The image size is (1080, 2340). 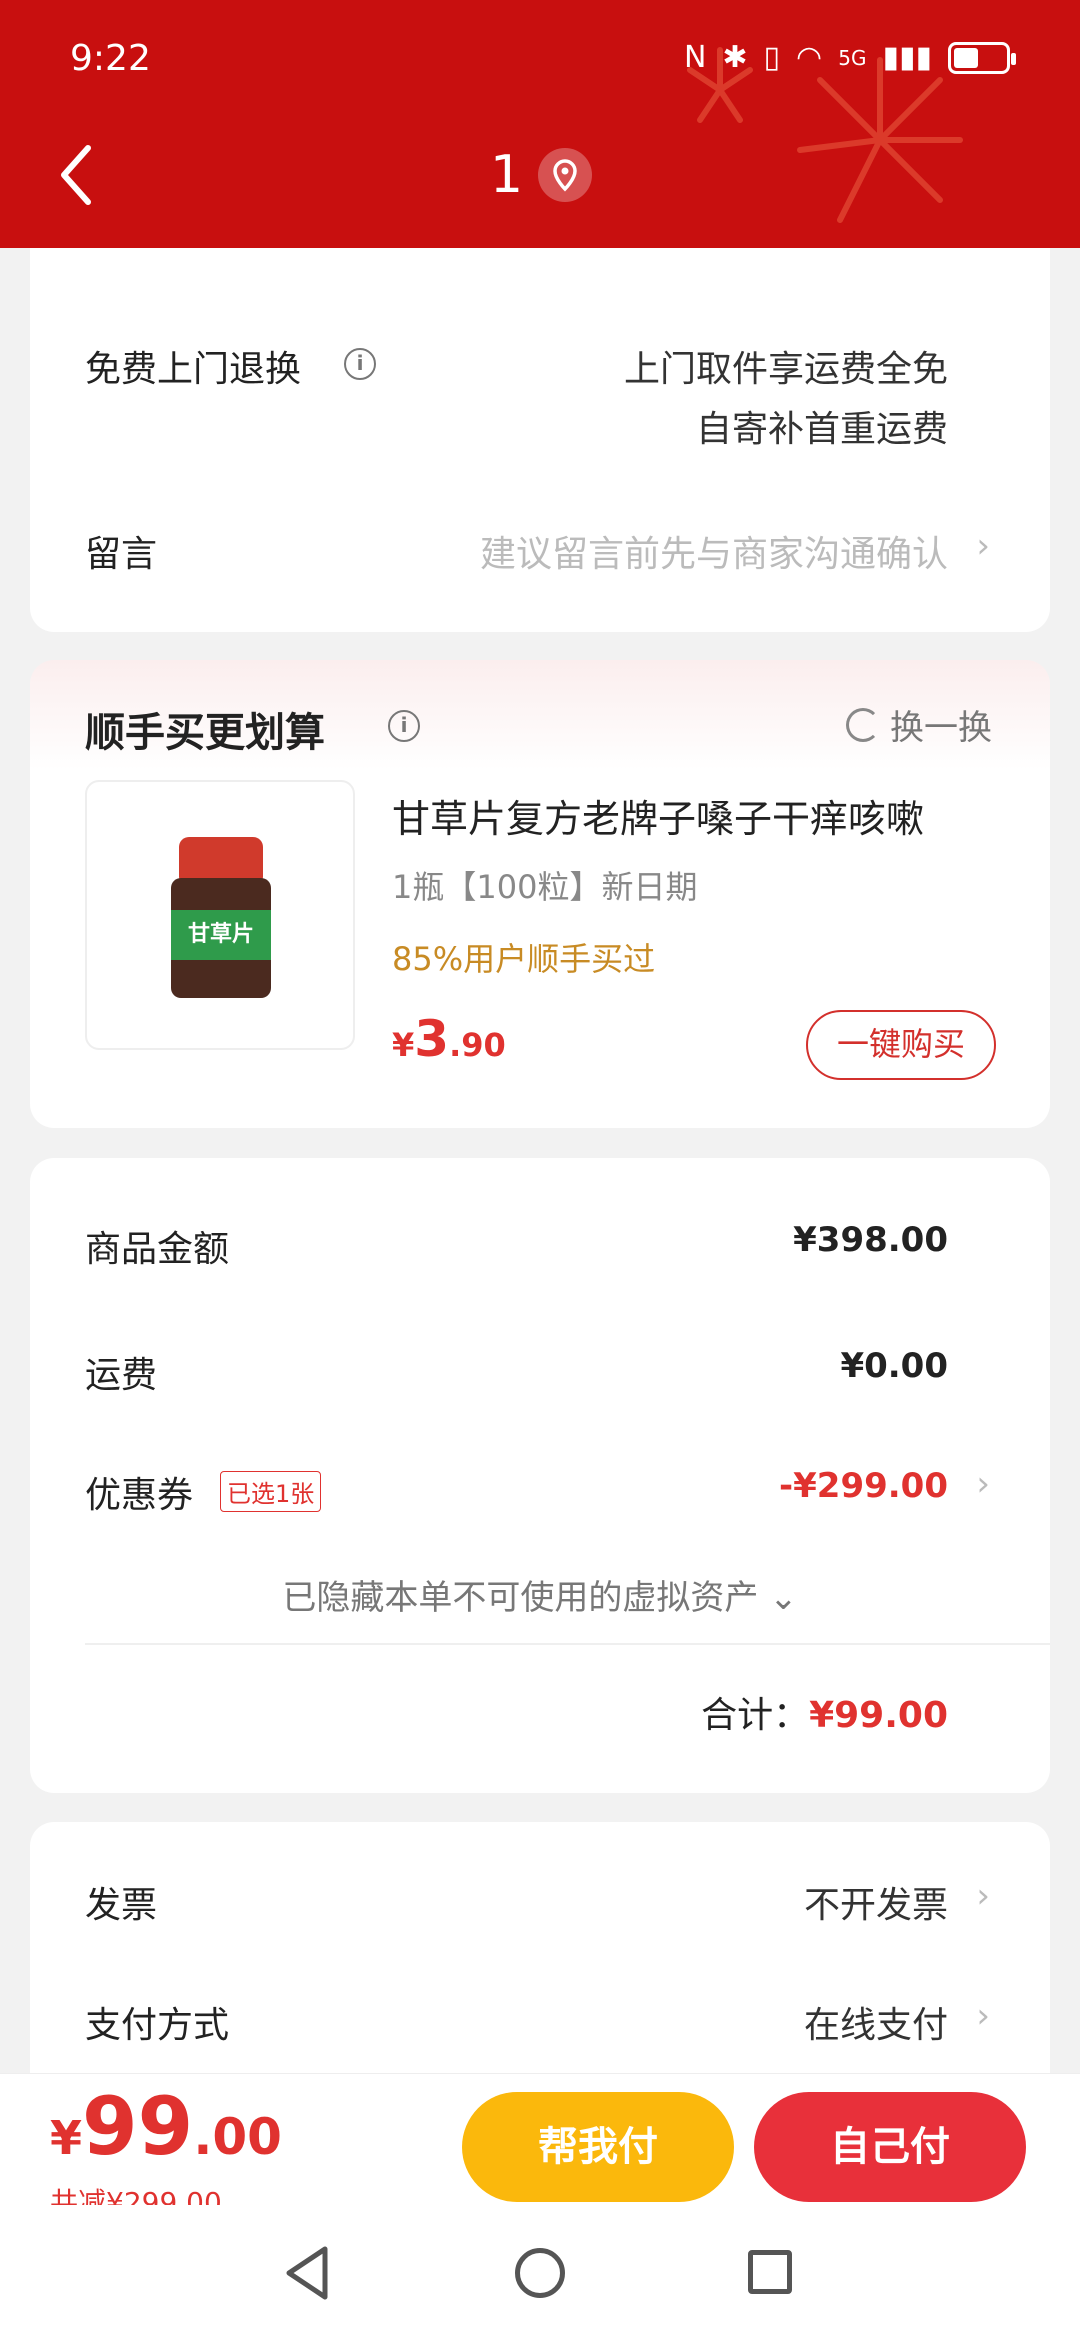 I want to click on bluetooth-icon: ✱, so click(x=735, y=57).